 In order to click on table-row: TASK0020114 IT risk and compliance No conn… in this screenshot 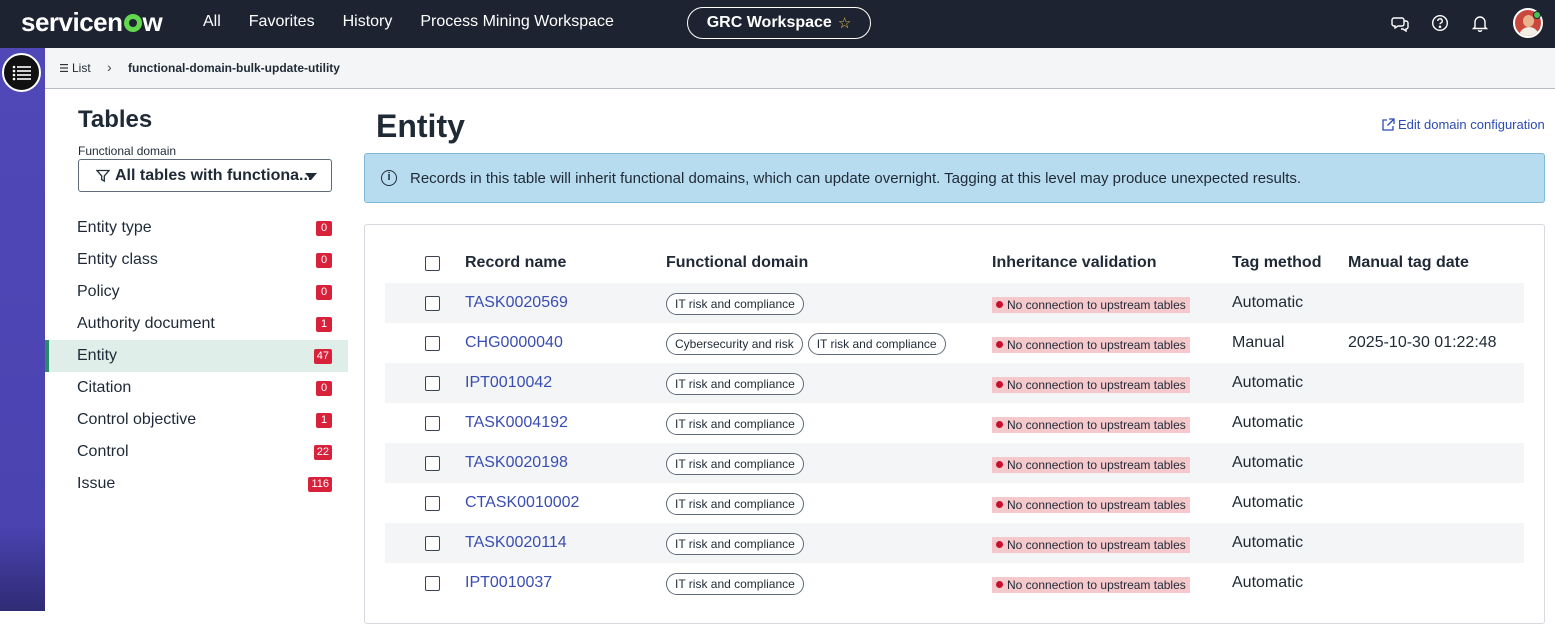, I will do `click(954, 543)`.